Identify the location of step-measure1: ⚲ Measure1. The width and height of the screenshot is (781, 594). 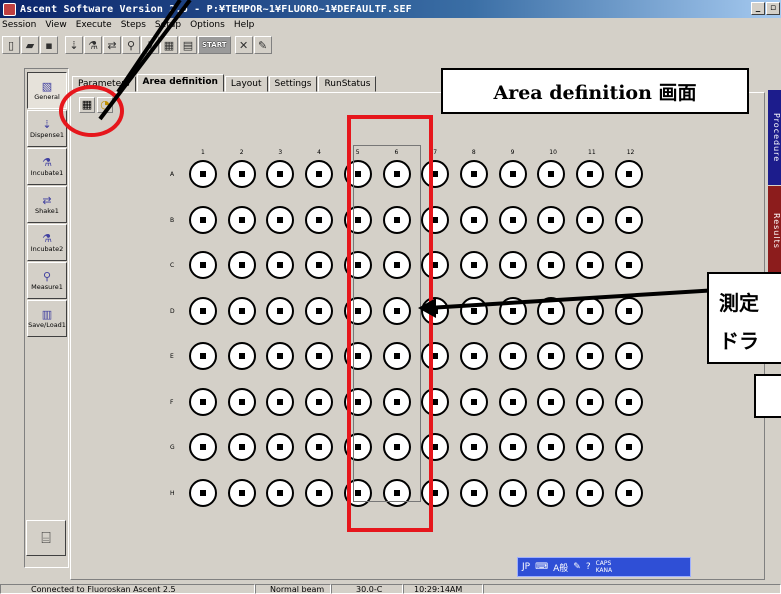
(47, 280).